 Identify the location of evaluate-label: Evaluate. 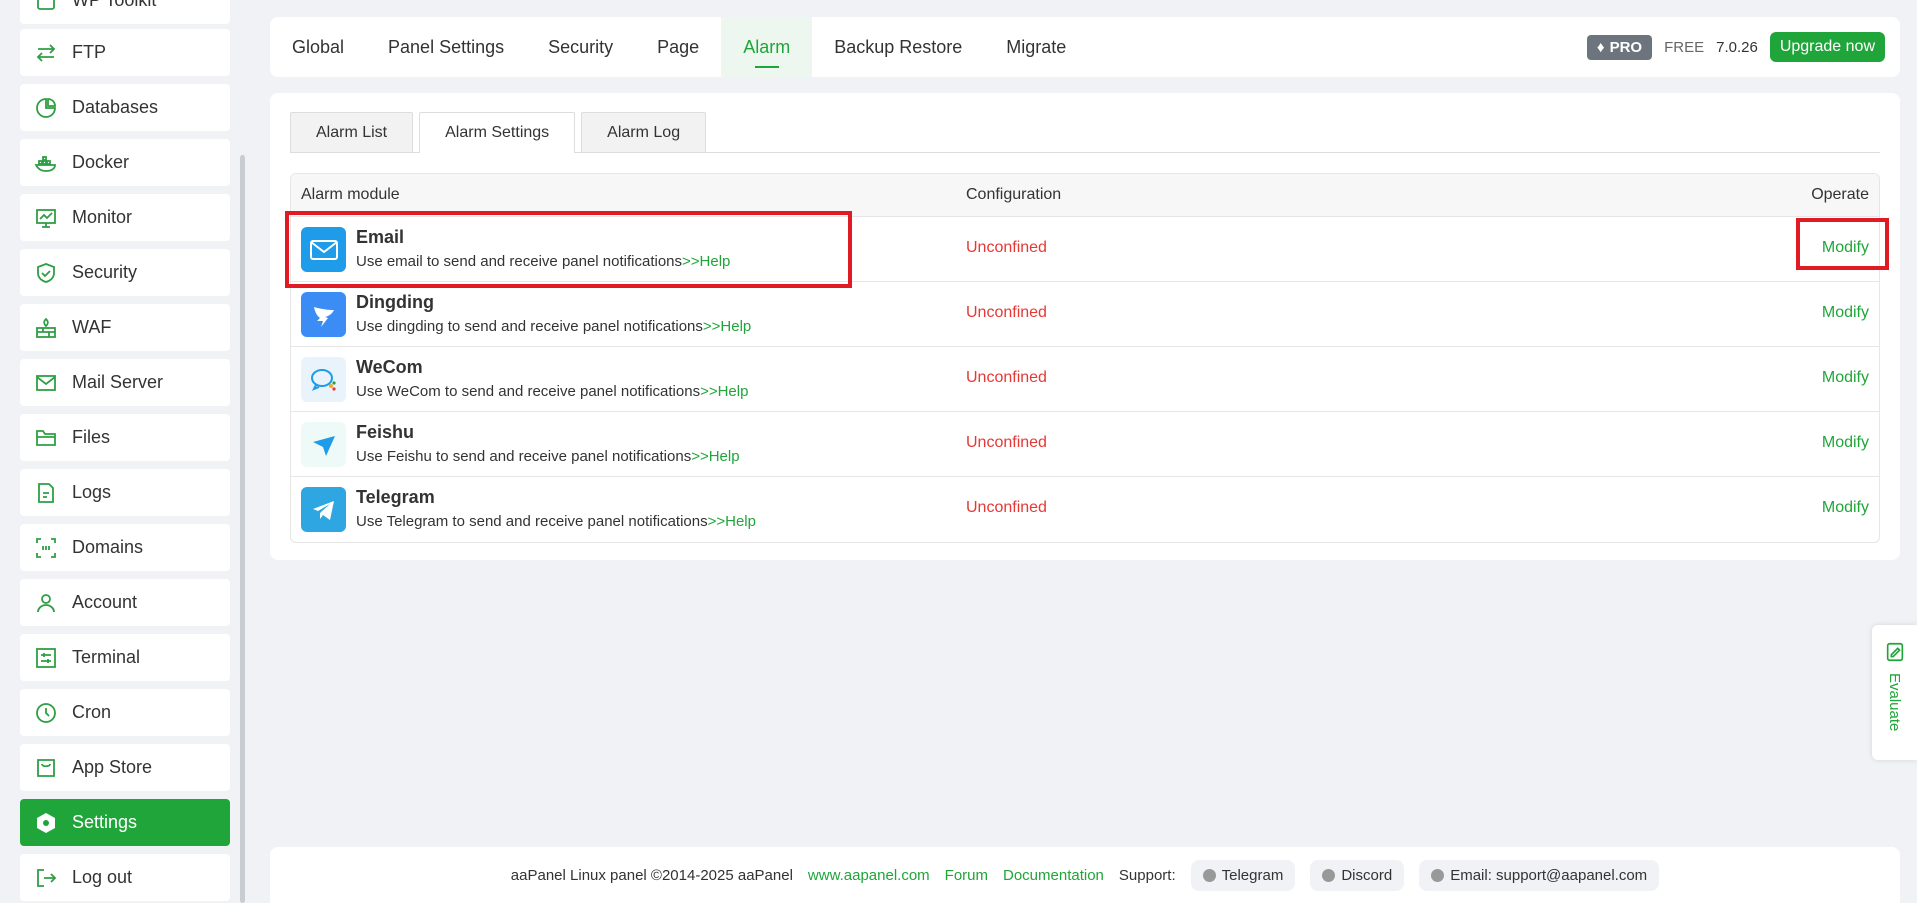
(1894, 702).